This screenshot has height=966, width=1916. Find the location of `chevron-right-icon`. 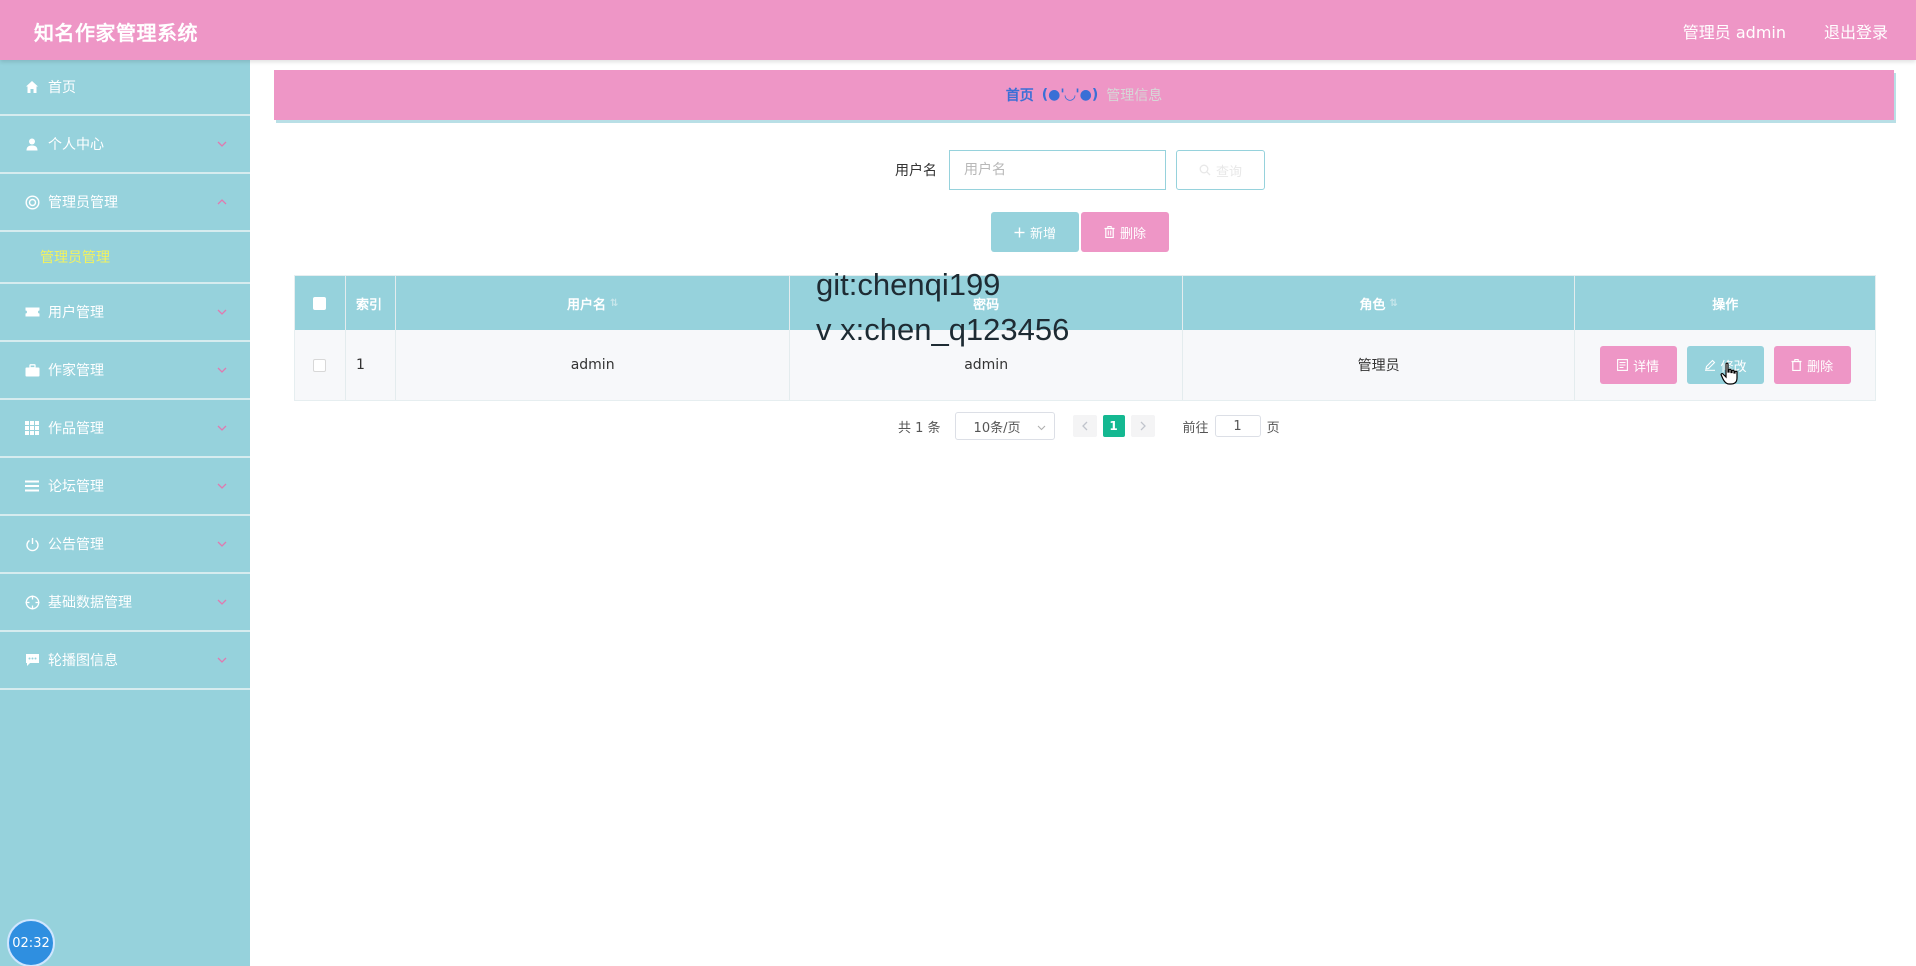

chevron-right-icon is located at coordinates (1143, 426).